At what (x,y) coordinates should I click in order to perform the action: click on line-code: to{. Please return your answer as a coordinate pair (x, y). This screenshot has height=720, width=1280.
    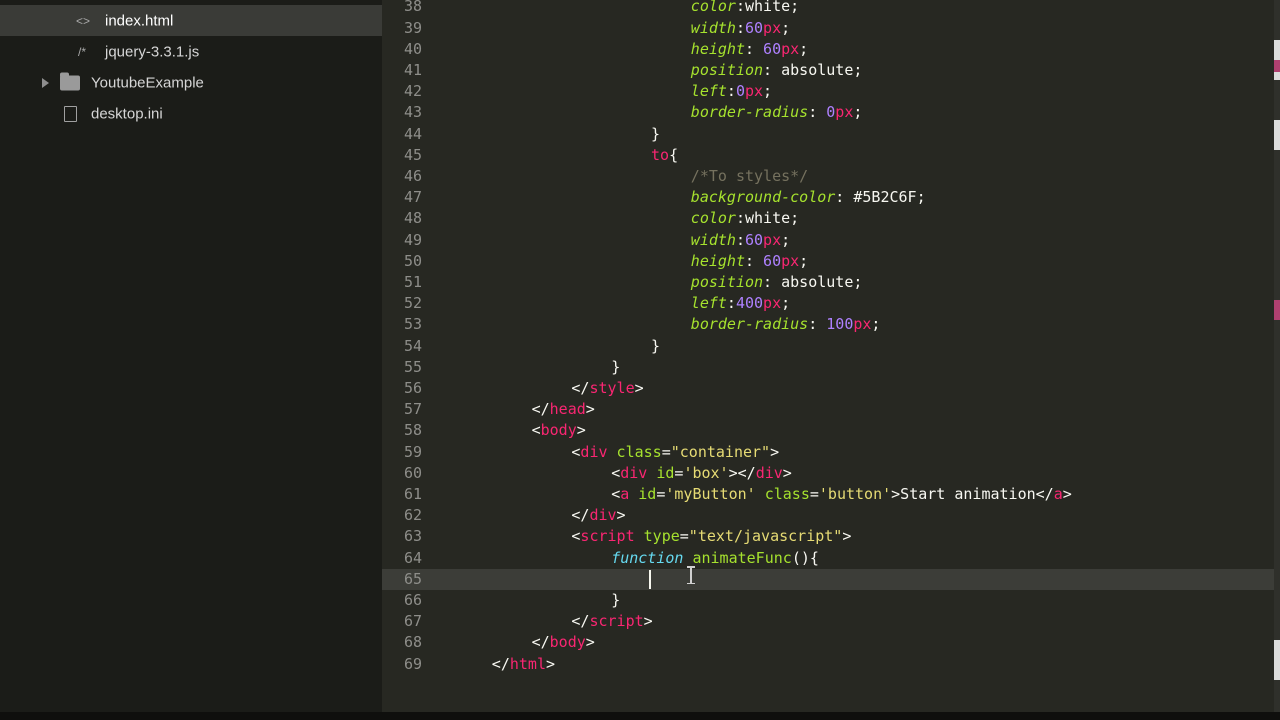
    Looking at the image, I should click on (664, 155).